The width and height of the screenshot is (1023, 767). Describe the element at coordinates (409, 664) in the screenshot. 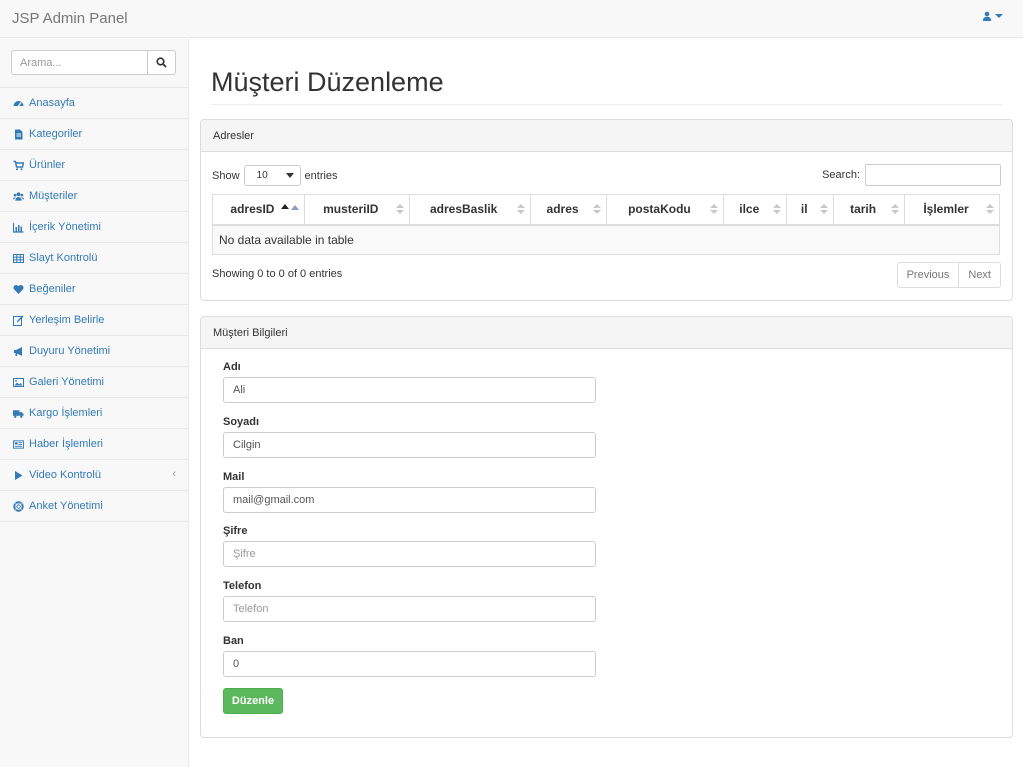

I see `ban-field` at that location.